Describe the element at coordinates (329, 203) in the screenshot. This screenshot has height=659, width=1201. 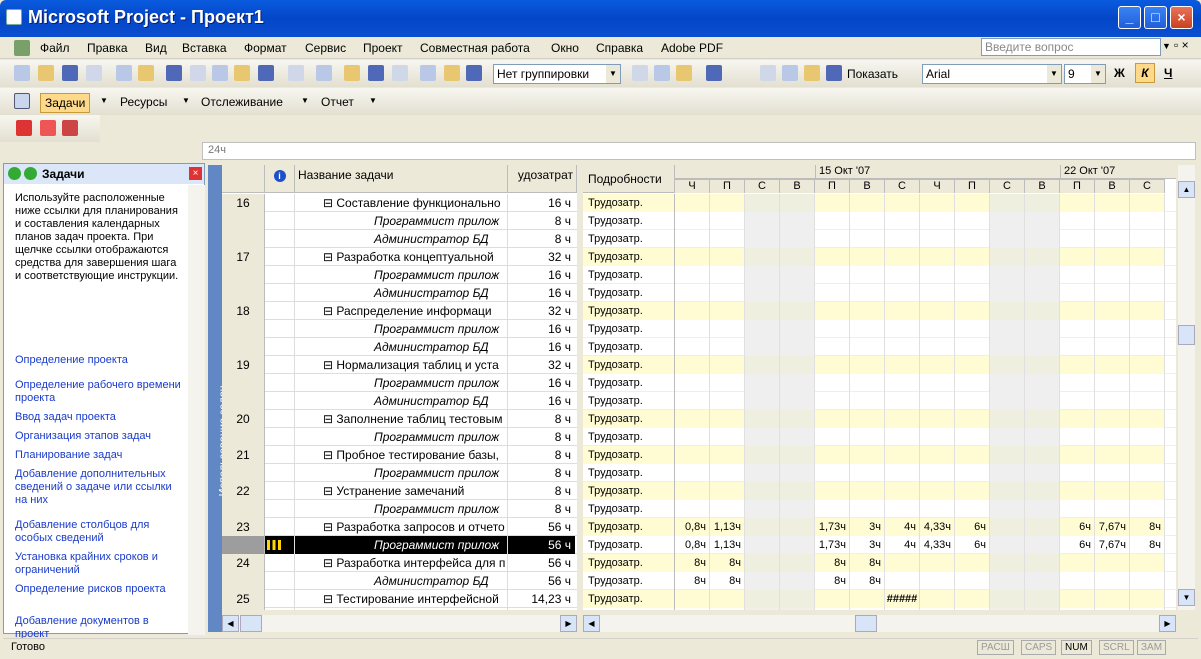
I see `collapse-icon: ⊟` at that location.